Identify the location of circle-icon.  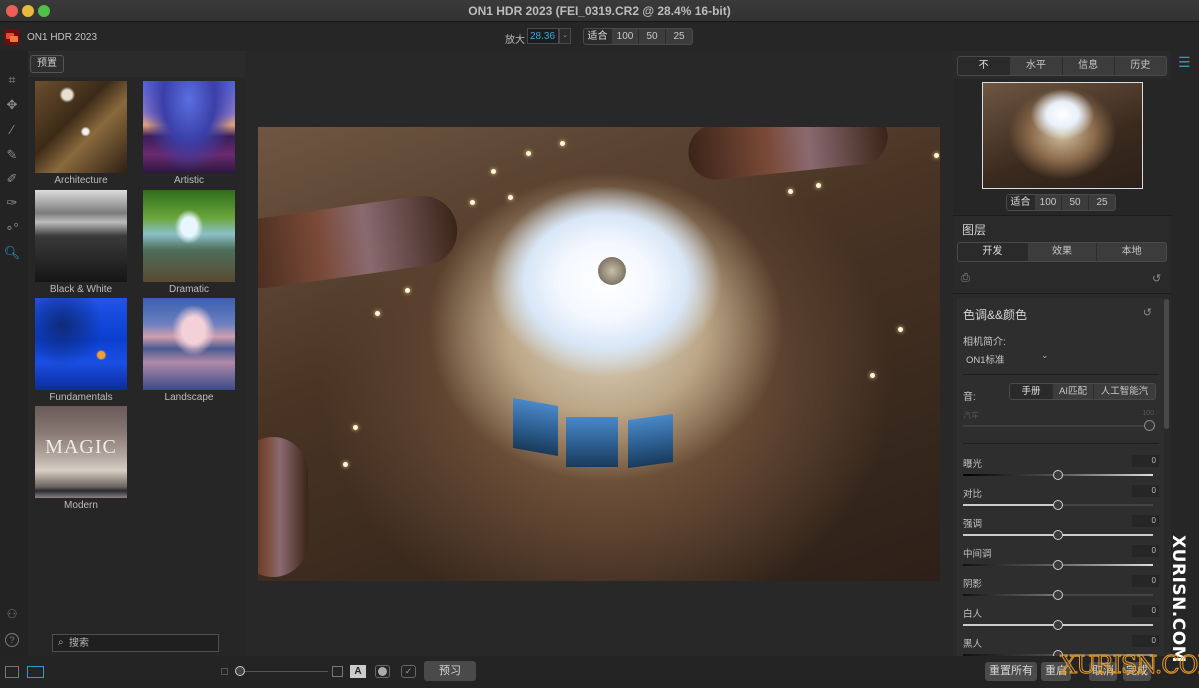
(382, 671).